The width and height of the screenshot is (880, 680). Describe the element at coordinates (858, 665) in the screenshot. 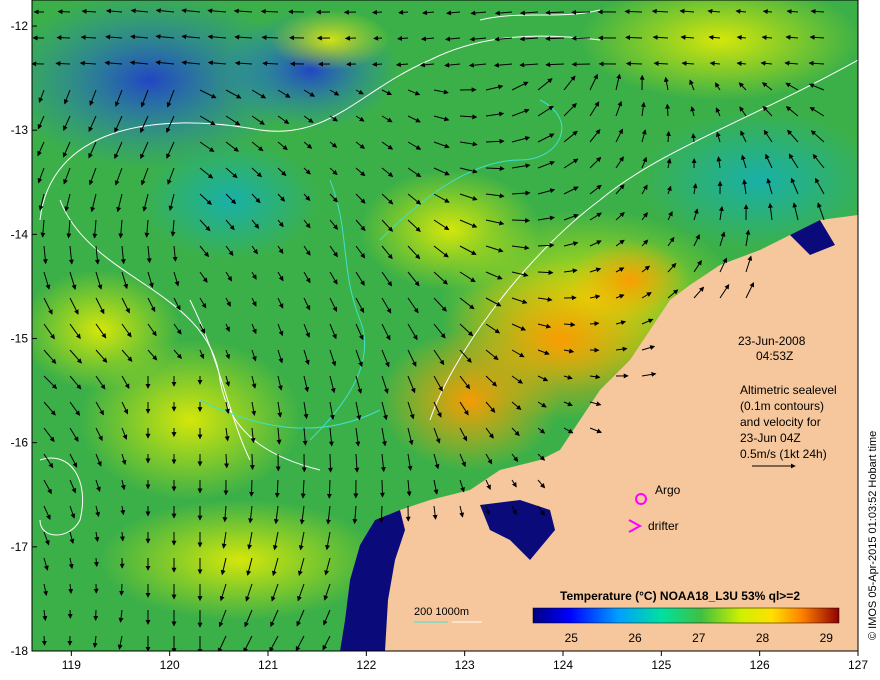

I see `lon-tick-label: 127` at that location.